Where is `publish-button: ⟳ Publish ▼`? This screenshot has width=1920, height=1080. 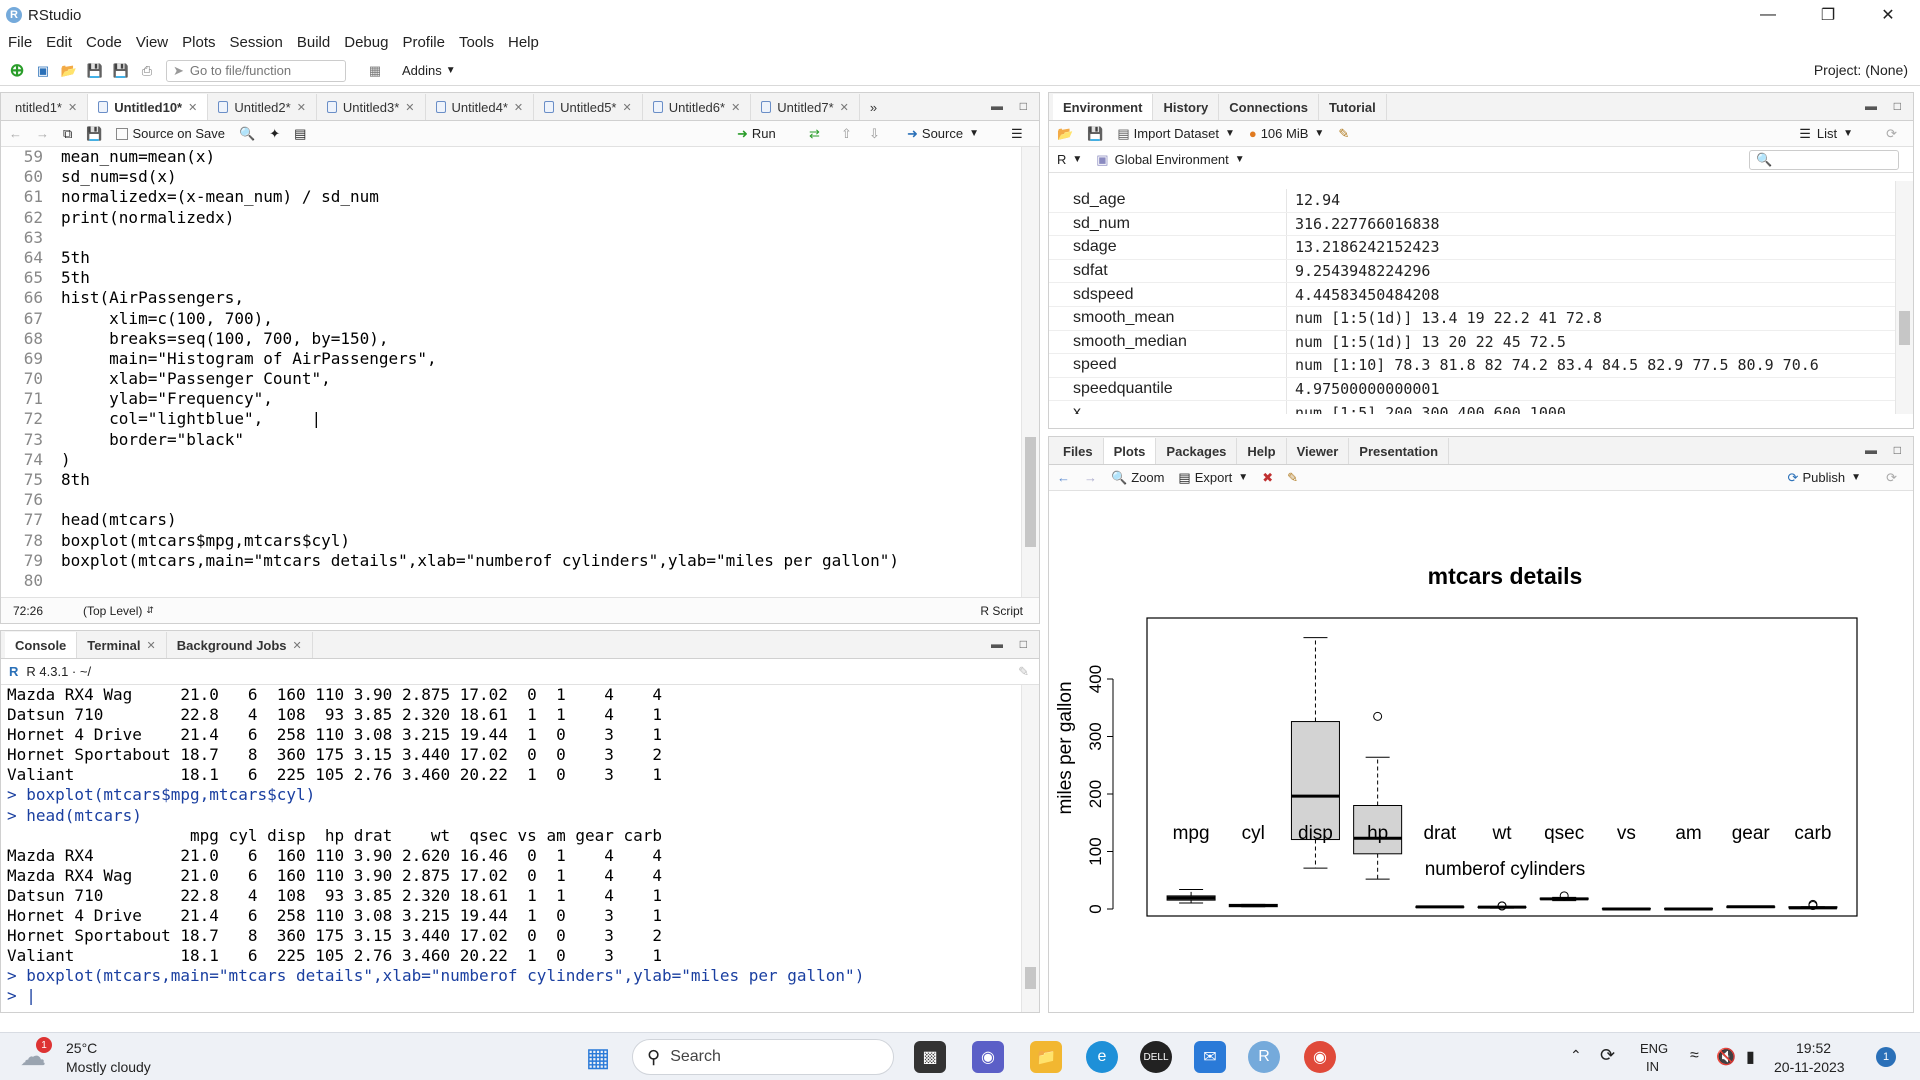 publish-button: ⟳ Publish ▼ is located at coordinates (1824, 478).